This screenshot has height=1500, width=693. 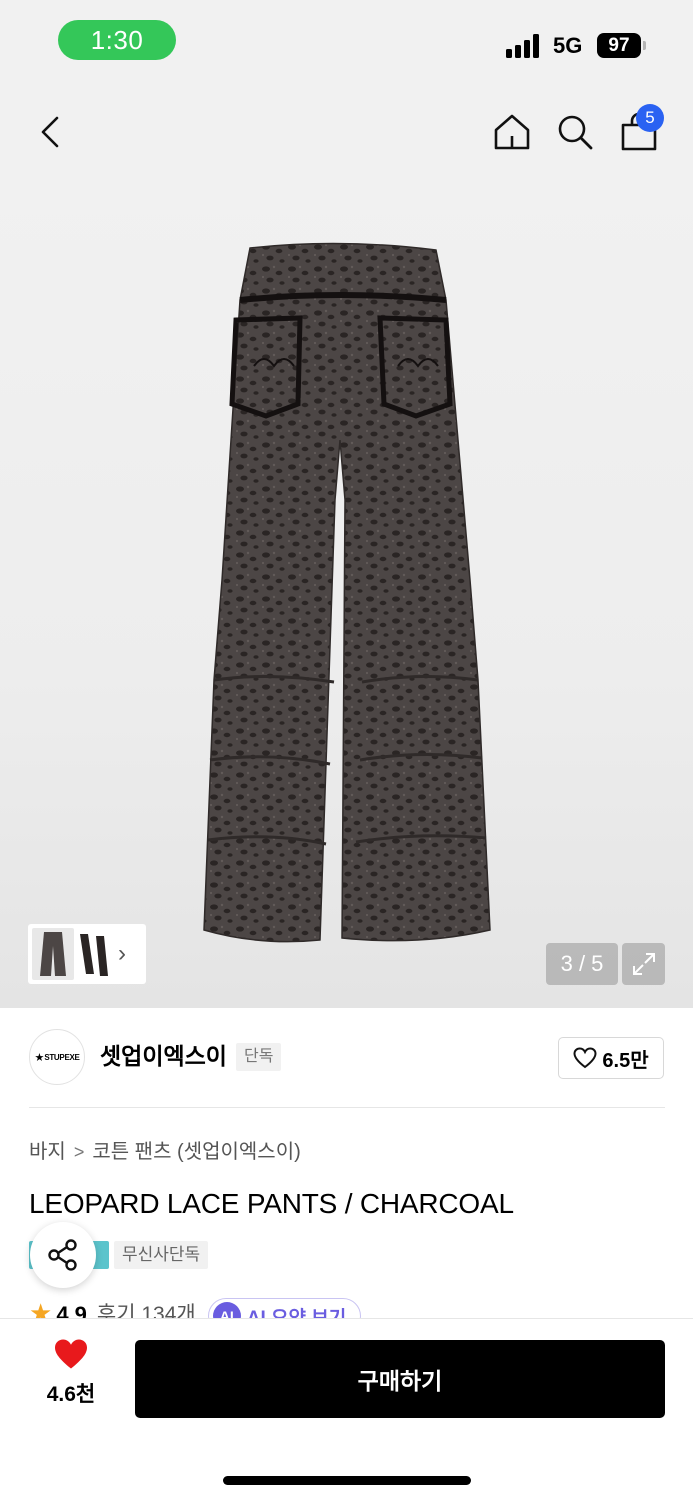 What do you see at coordinates (625, 1060) in the screenshot?
I see `brand-like-count: 6.5만` at bounding box center [625, 1060].